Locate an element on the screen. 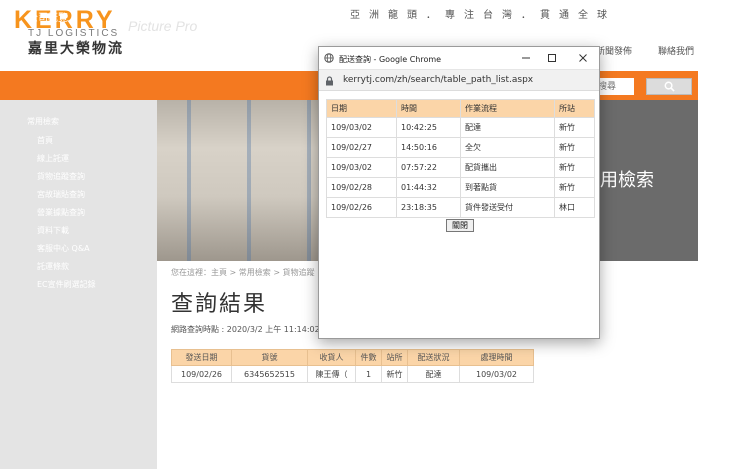  banner-heading: 用檢索 is located at coordinates (627, 180).